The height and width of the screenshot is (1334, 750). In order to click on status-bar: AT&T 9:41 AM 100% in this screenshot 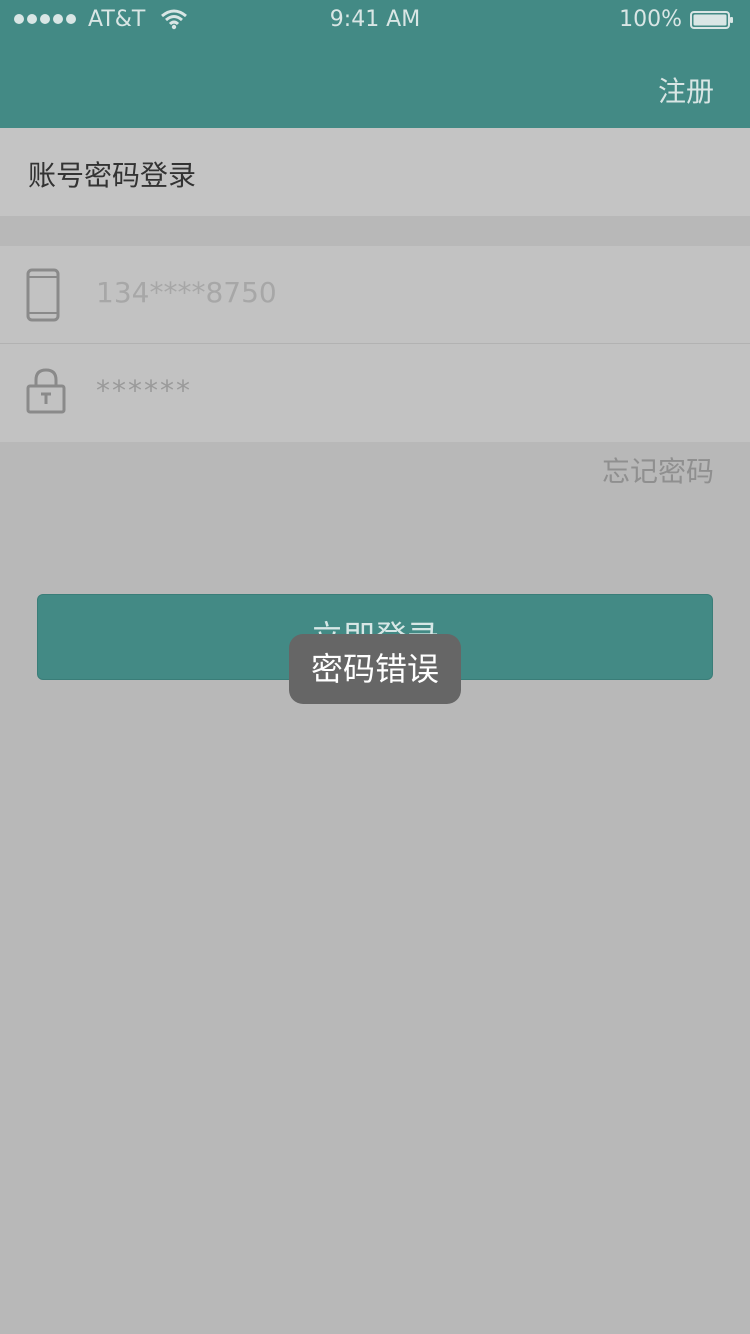, I will do `click(375, 20)`.